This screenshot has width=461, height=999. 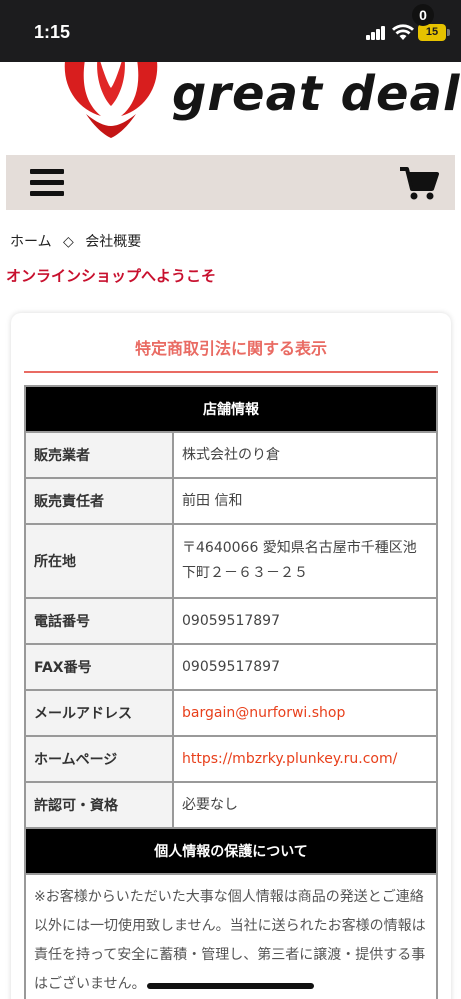 I want to click on breadcrumb-current: 会社概要, so click(x=113, y=242).